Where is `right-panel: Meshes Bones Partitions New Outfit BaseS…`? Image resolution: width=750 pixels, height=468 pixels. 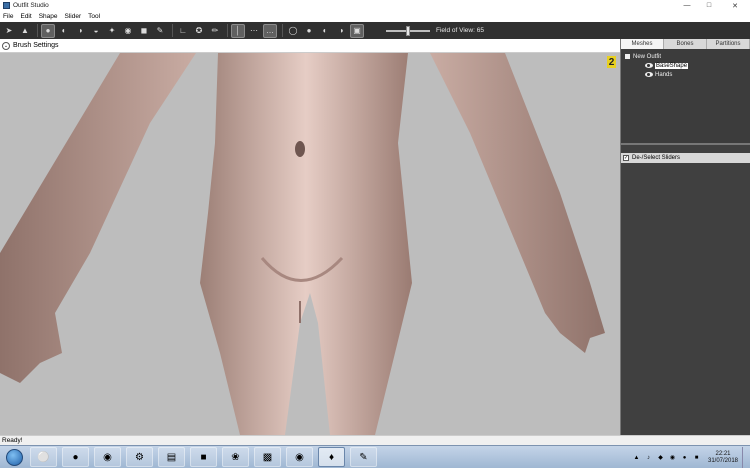
right-panel: Meshes Bones Partitions New Outfit BaseS… is located at coordinates (685, 237).